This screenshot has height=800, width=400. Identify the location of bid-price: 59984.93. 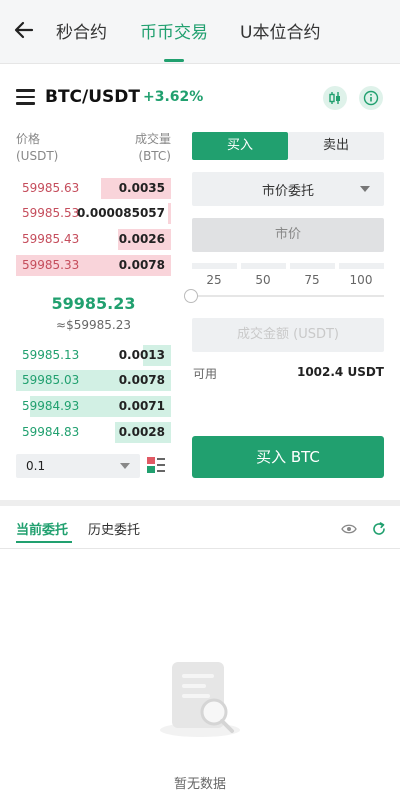
(51, 406).